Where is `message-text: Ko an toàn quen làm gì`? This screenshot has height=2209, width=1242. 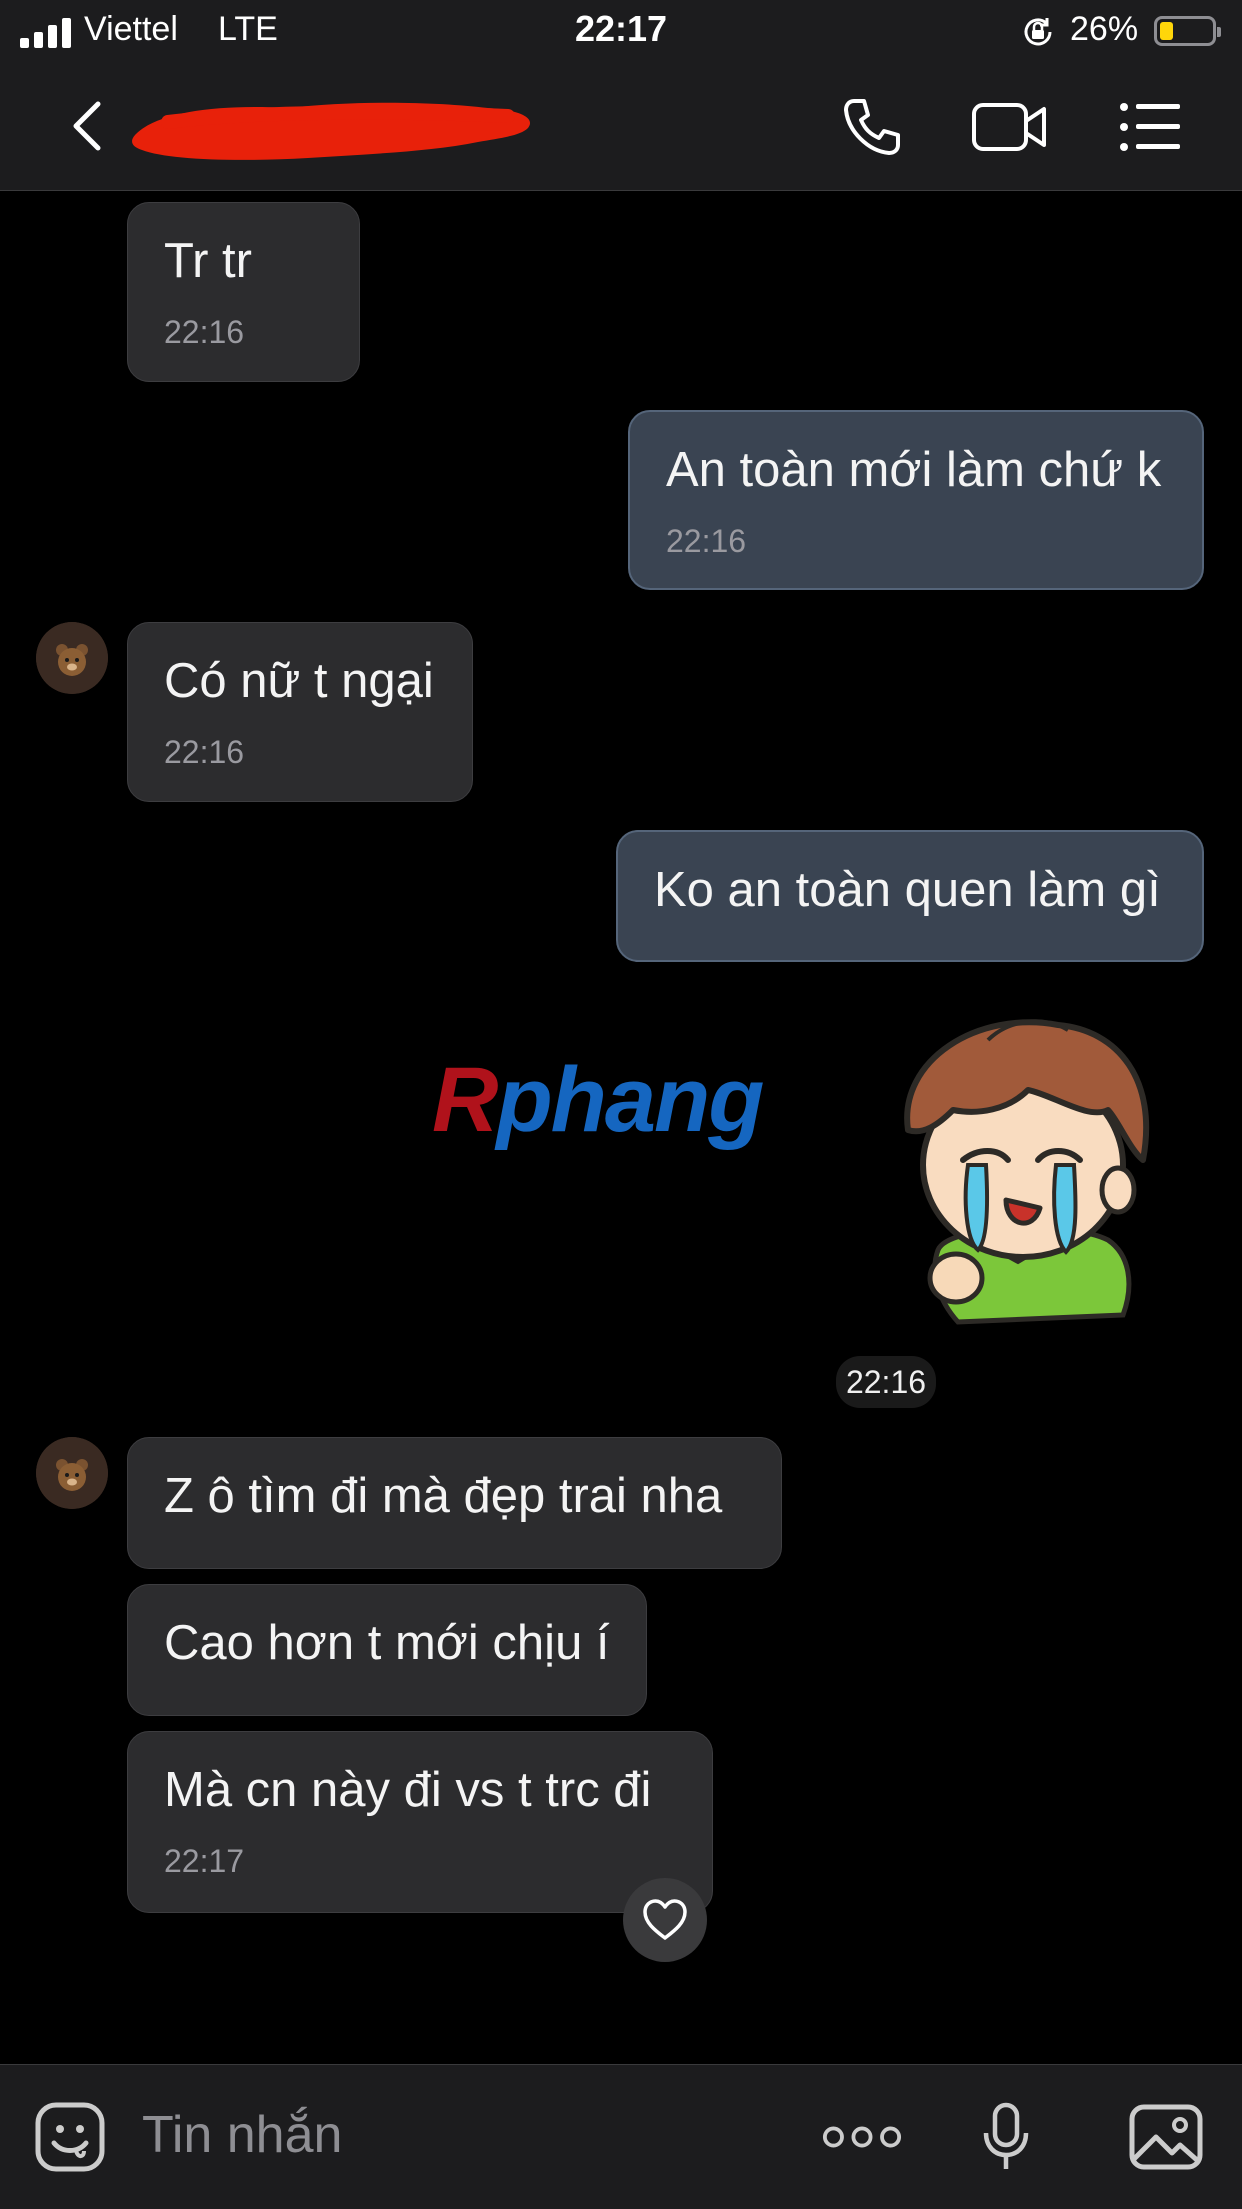 message-text: Ko an toàn quen làm gì is located at coordinates (907, 890).